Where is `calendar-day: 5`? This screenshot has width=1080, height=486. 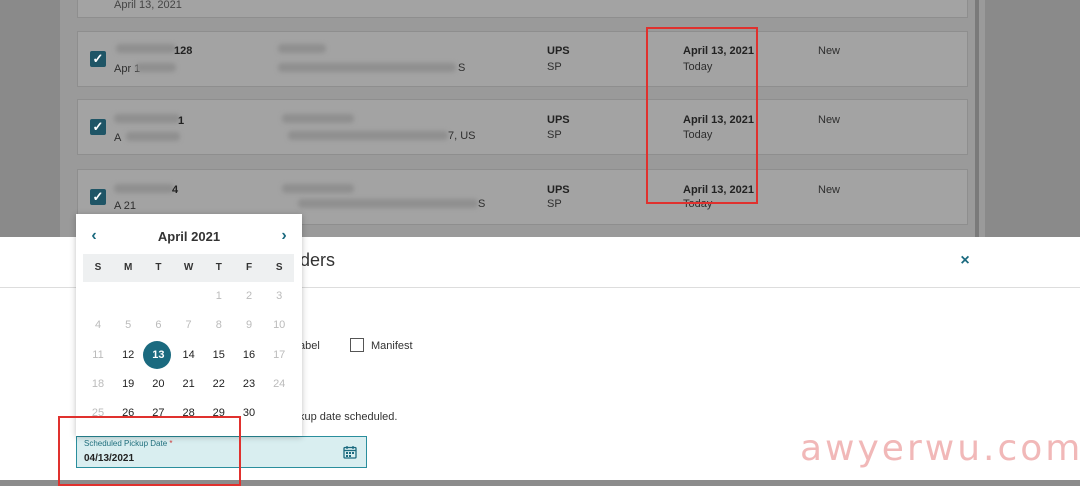
calendar-day: 5 is located at coordinates (128, 325).